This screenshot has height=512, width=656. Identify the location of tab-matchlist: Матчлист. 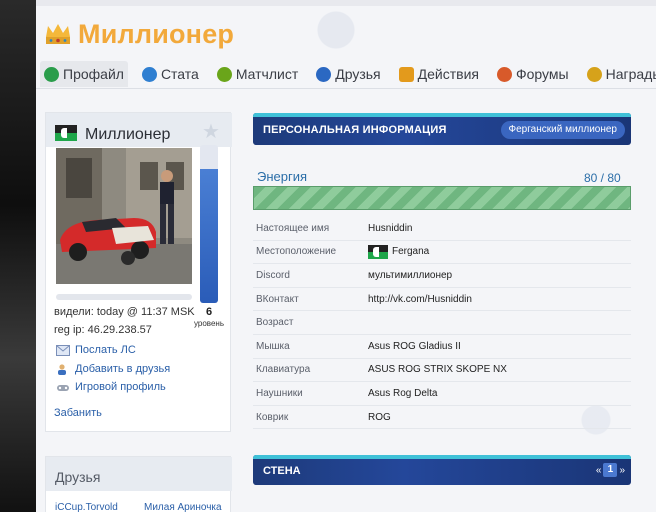
(257, 74).